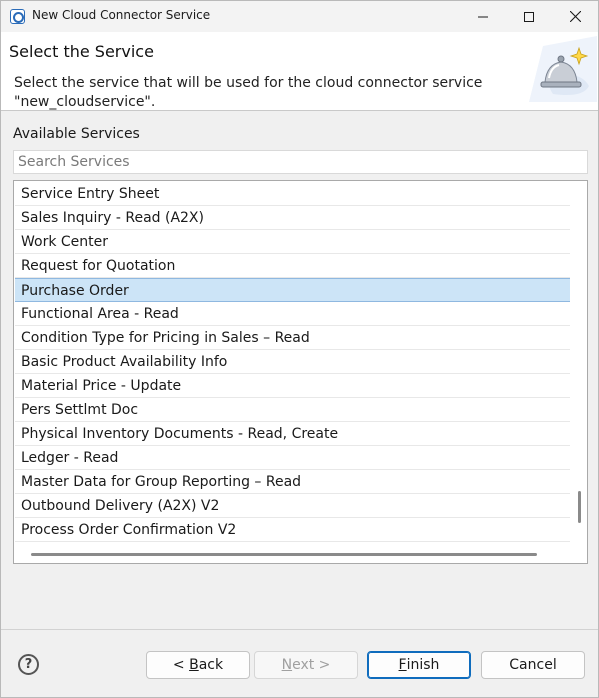  I want to click on help-icon: ?, so click(28, 664).